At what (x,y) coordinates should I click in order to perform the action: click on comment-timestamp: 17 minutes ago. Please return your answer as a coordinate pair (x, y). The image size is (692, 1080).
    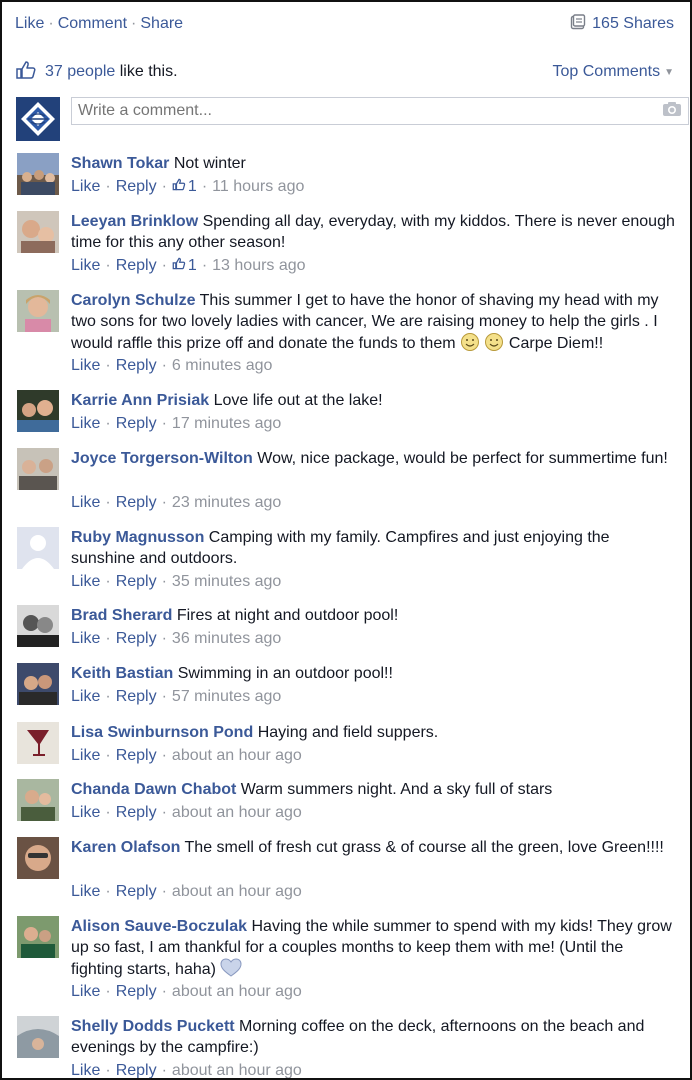
    Looking at the image, I should click on (226, 423).